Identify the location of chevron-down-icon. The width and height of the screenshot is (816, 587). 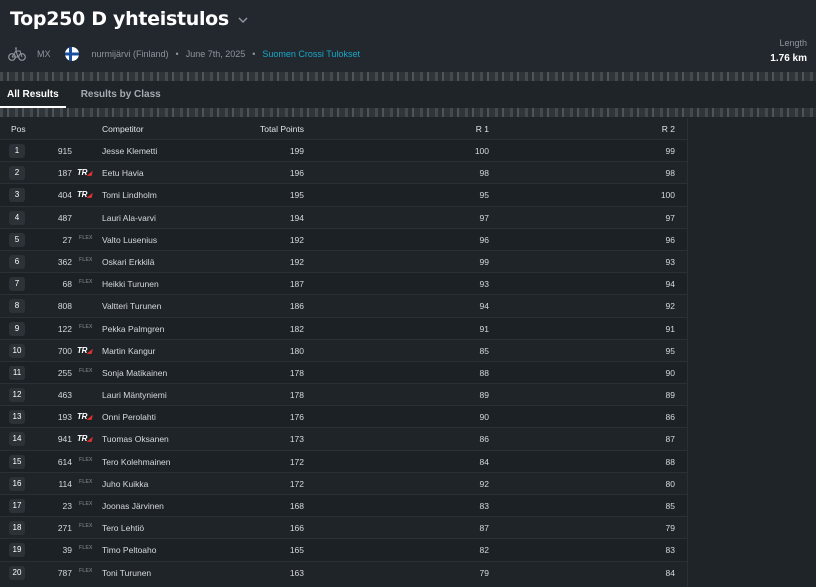
(243, 20).